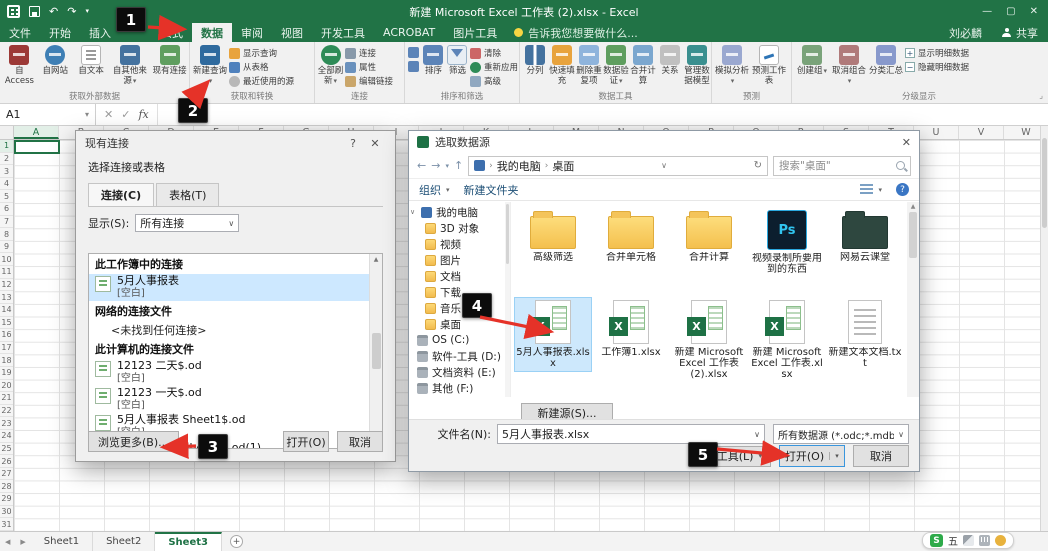 The image size is (1048, 551). I want to click on share-button: 共享, so click(1020, 32).